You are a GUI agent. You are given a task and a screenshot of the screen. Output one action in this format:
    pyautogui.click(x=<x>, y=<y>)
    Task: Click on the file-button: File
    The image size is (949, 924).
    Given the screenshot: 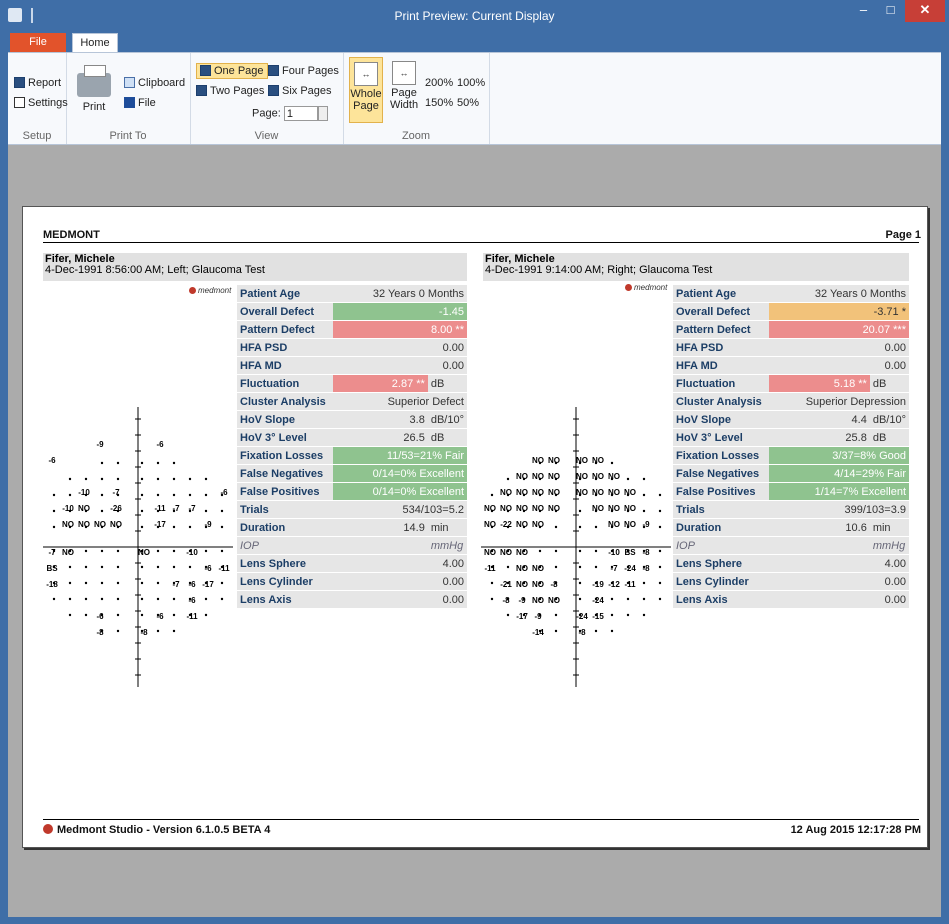 What is the action you would take?
    pyautogui.click(x=140, y=103)
    